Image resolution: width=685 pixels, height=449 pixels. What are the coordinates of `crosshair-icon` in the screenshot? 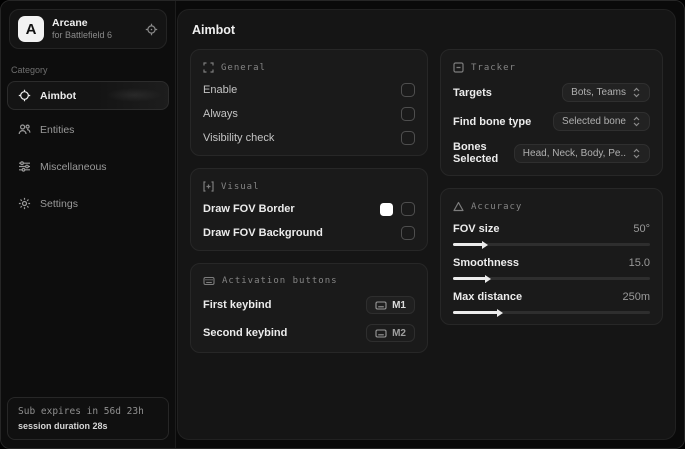 It's located at (24, 95).